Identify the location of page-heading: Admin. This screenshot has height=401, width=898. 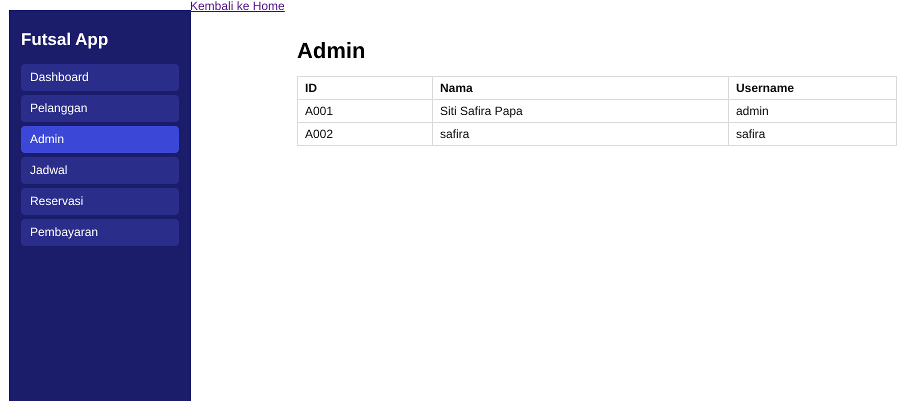
(331, 51).